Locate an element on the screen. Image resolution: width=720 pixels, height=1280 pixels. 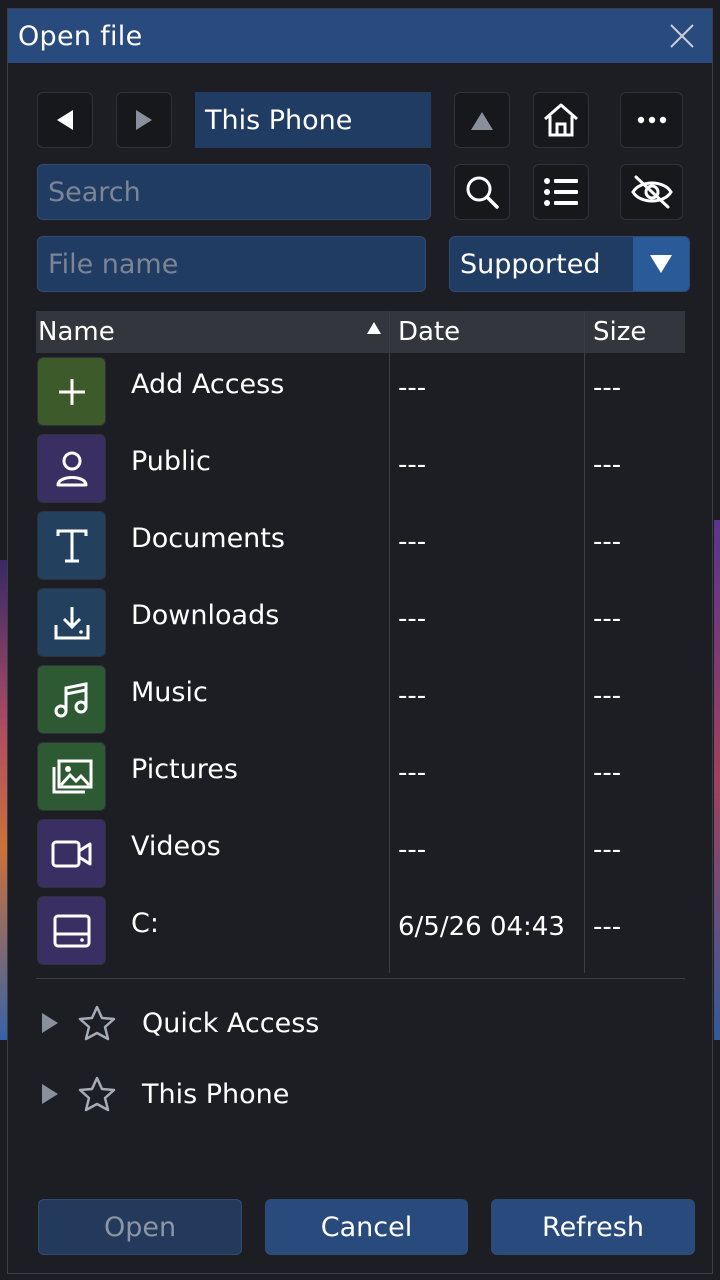
list-view-button is located at coordinates (561, 192).